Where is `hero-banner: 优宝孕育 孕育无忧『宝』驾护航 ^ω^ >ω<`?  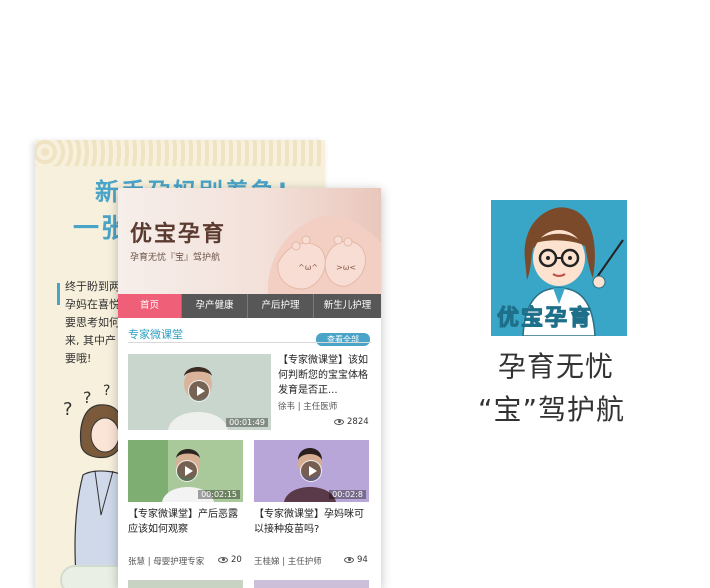 hero-banner: 优宝孕育 孕育无忧『宝』驾护航 ^ω^ >ω< is located at coordinates (249, 241).